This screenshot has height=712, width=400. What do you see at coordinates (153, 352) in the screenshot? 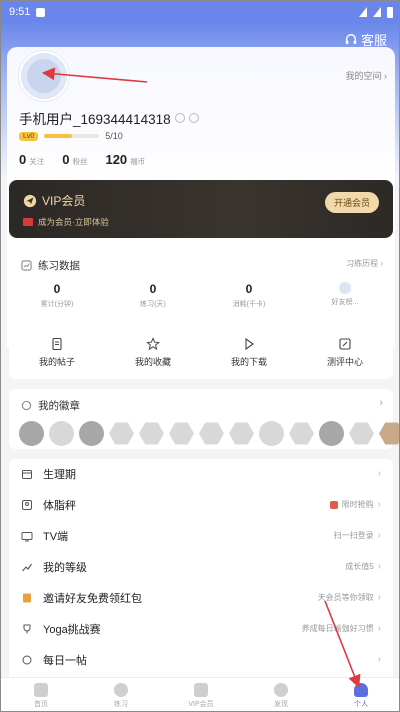
I see `my-favorites-button: 我的收藏` at bounding box center [153, 352].